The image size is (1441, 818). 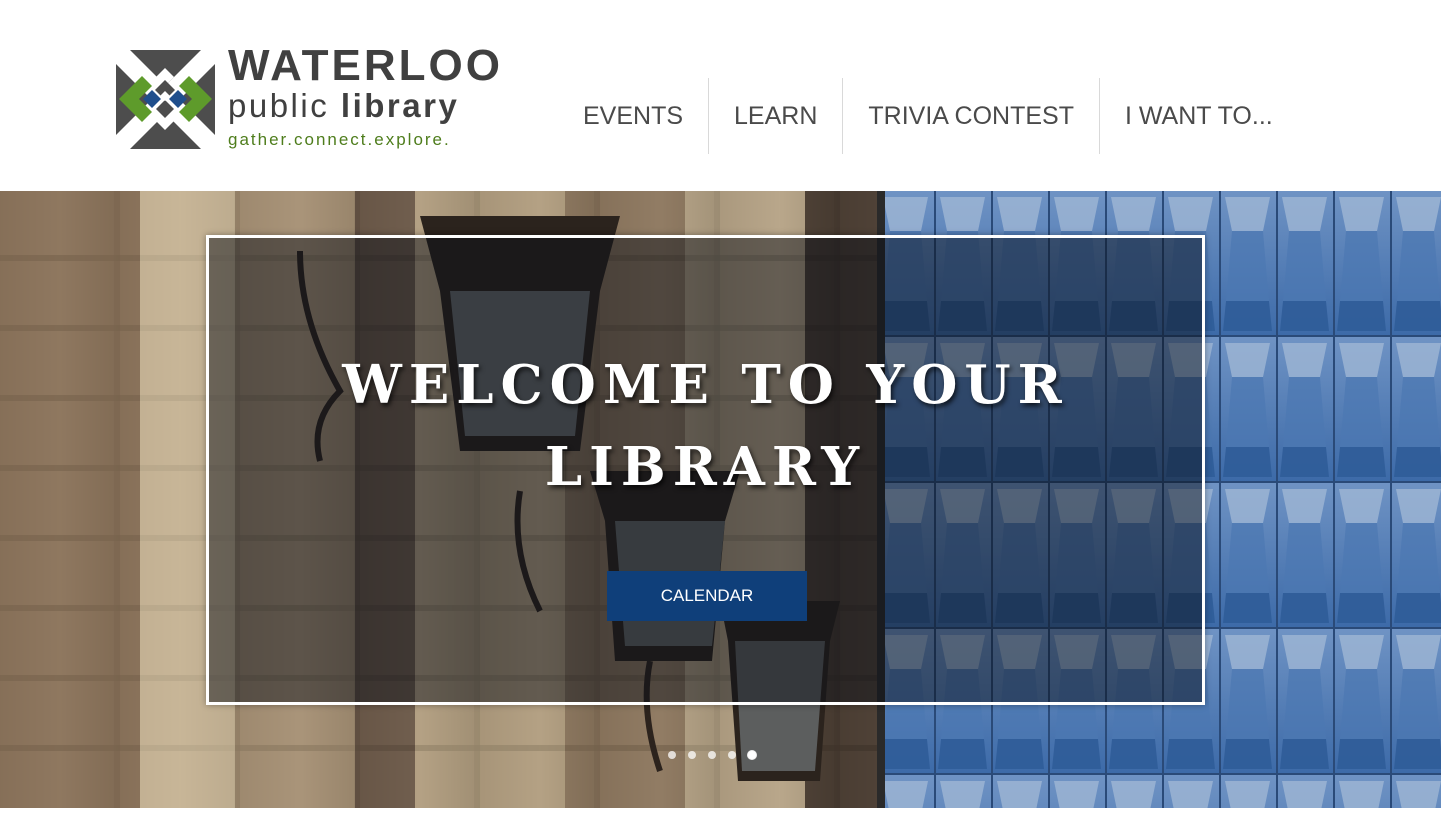 I want to click on slideshow-dots, so click(x=712, y=755).